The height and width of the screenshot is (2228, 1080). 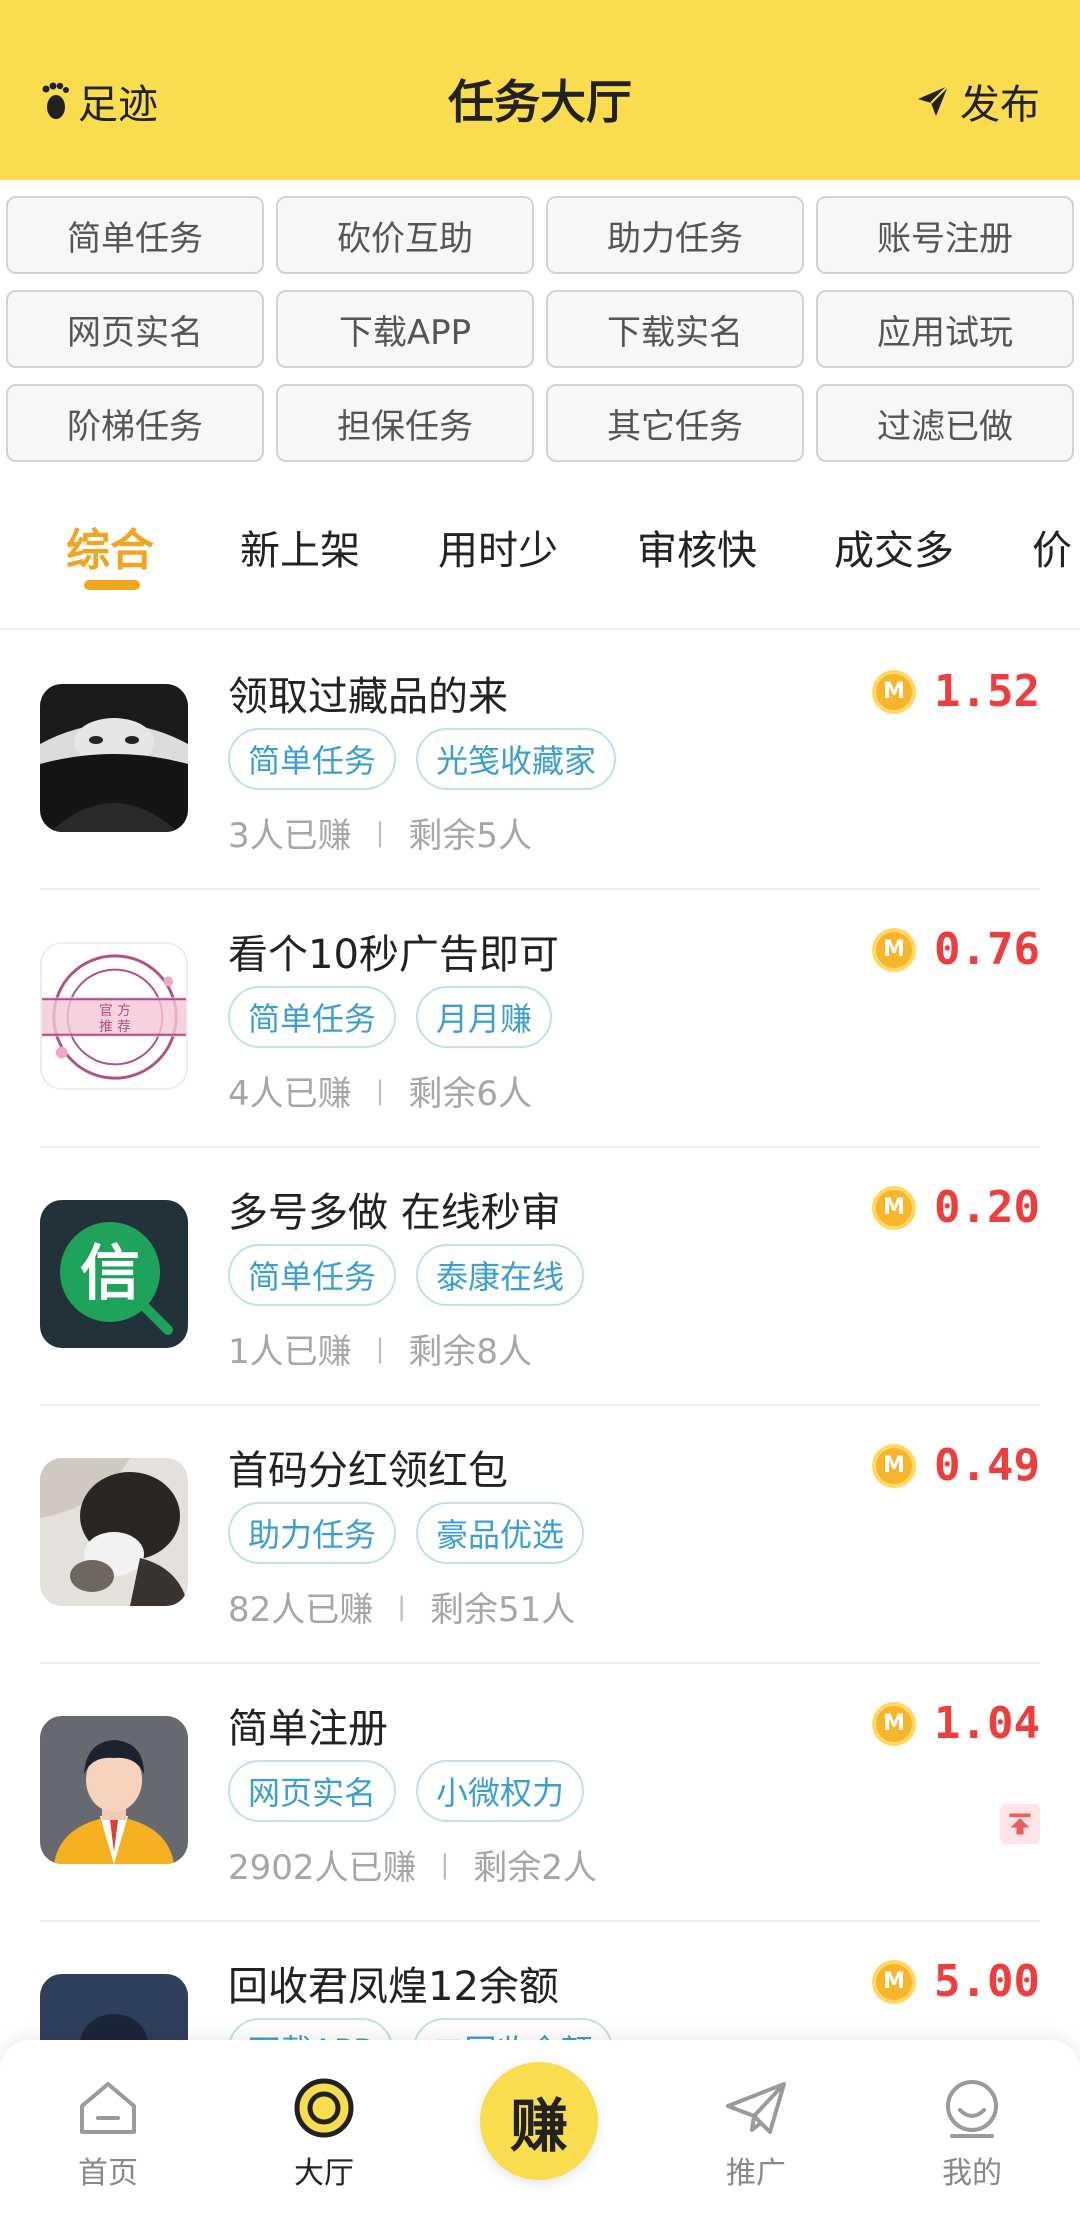 I want to click on category-assist: 助力任务, so click(x=675, y=235).